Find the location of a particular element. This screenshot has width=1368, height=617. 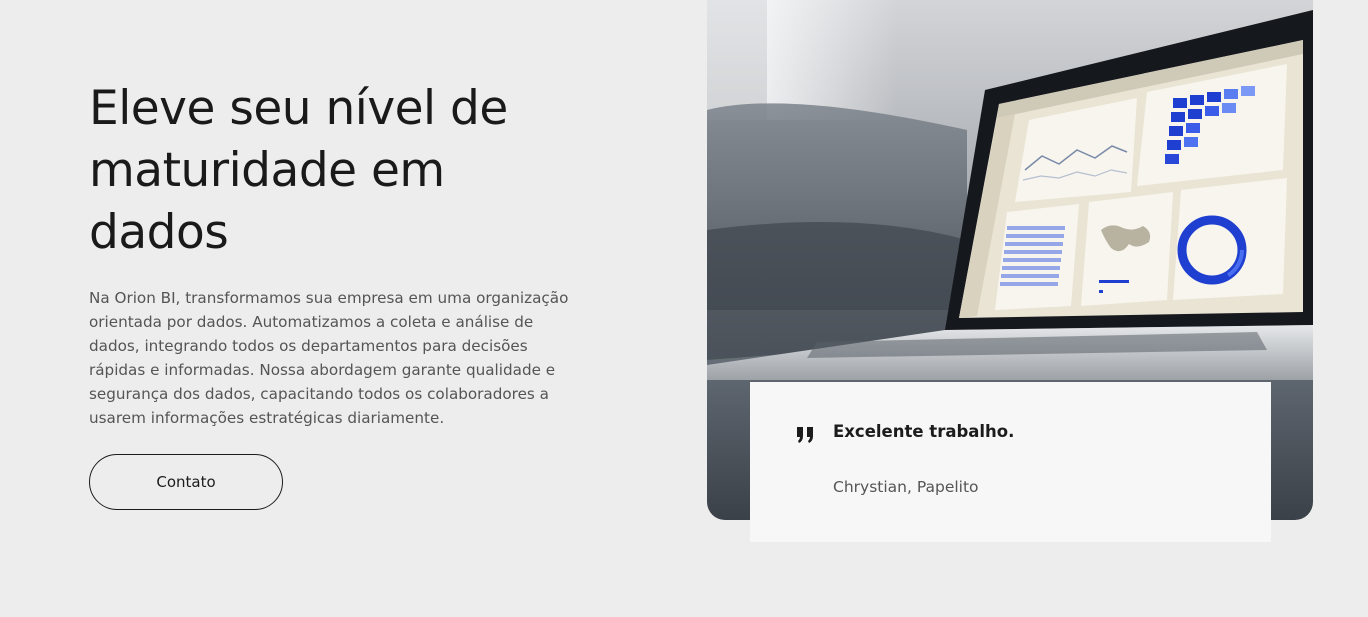

testimonial-card: Excelente trabalho. Chrystian, Papelito is located at coordinates (1010, 462).